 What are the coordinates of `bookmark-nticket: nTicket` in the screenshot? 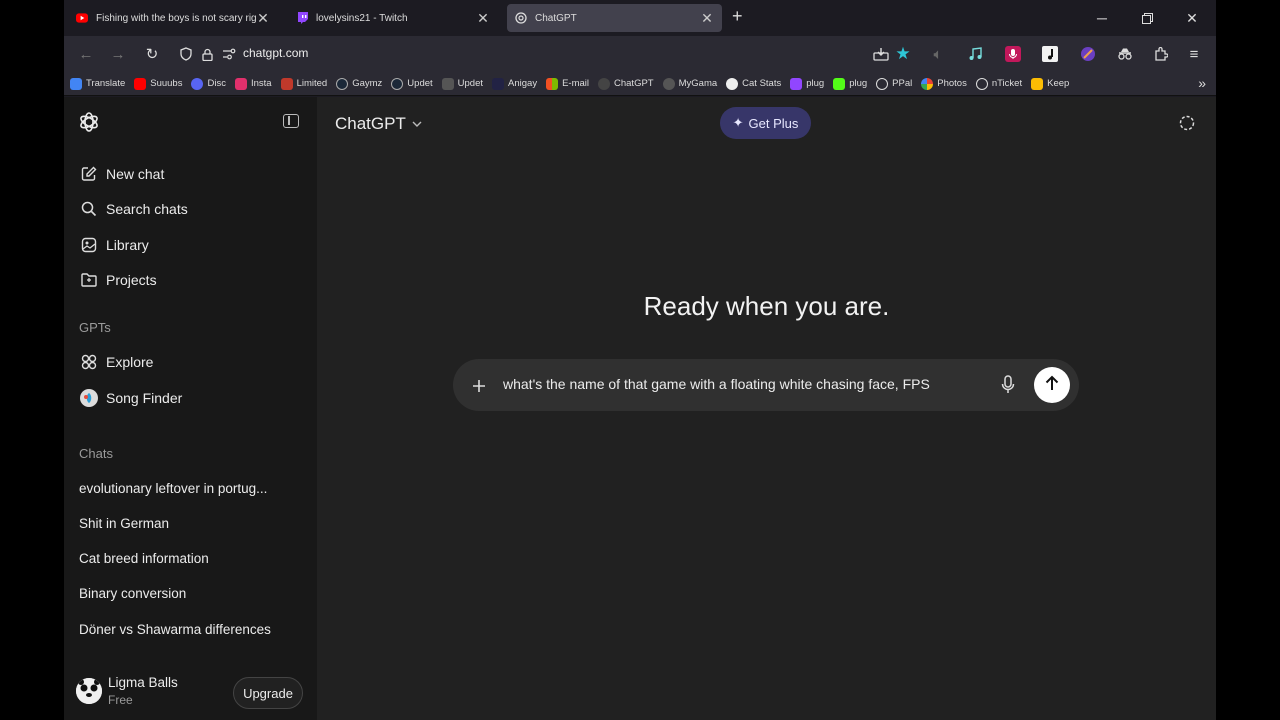 It's located at (998, 83).